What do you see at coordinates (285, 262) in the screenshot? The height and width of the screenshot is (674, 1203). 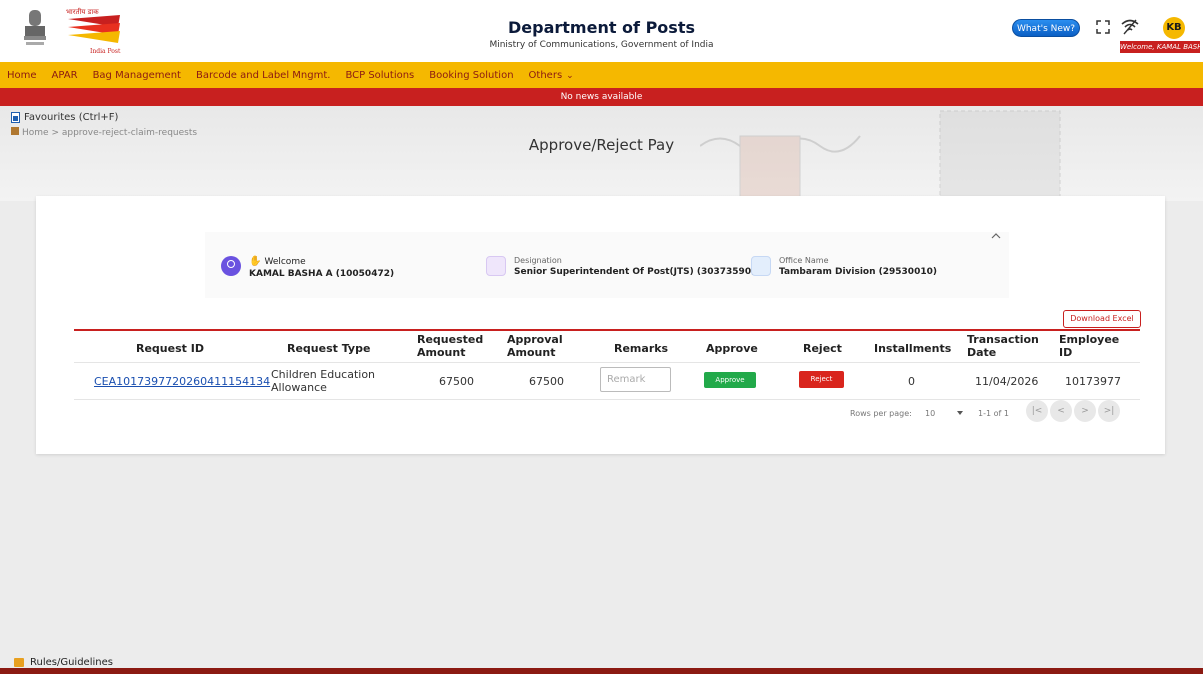 I see `welcome-label: Welcome` at bounding box center [285, 262].